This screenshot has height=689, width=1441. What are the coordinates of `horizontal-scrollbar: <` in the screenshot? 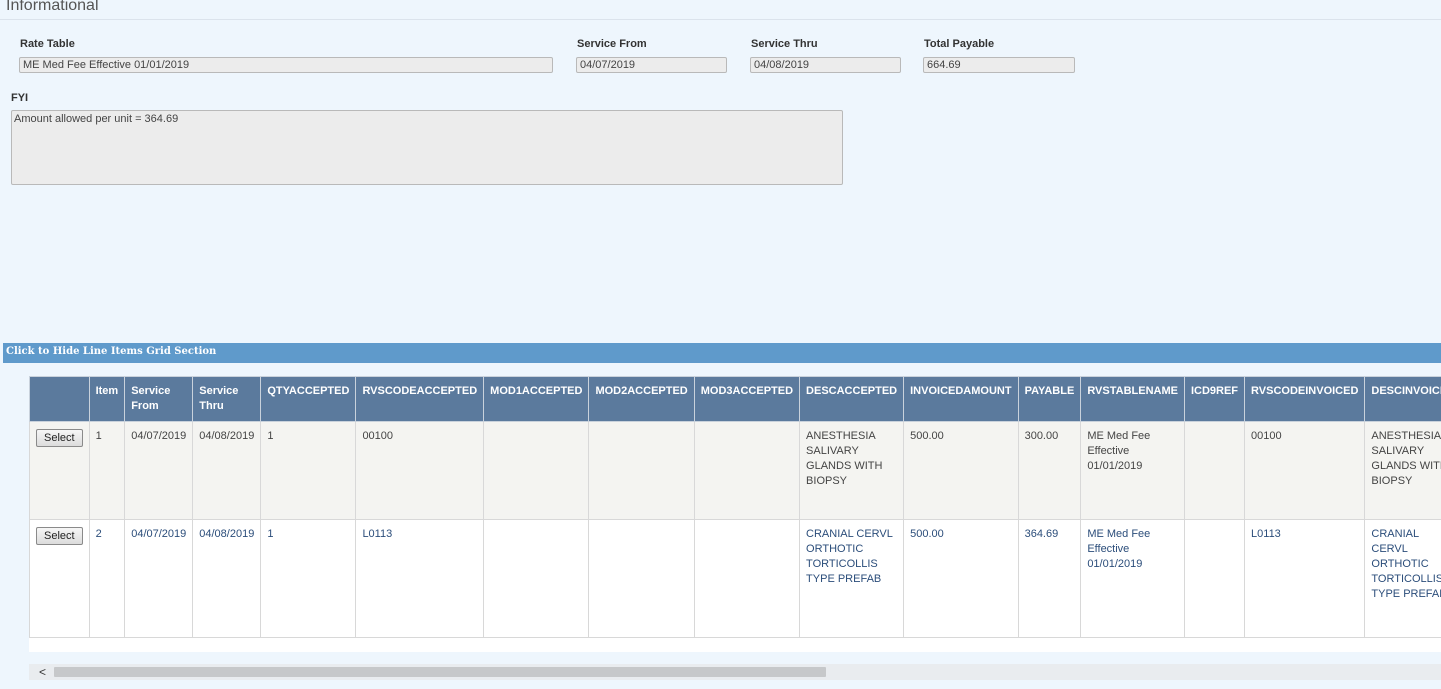 It's located at (735, 672).